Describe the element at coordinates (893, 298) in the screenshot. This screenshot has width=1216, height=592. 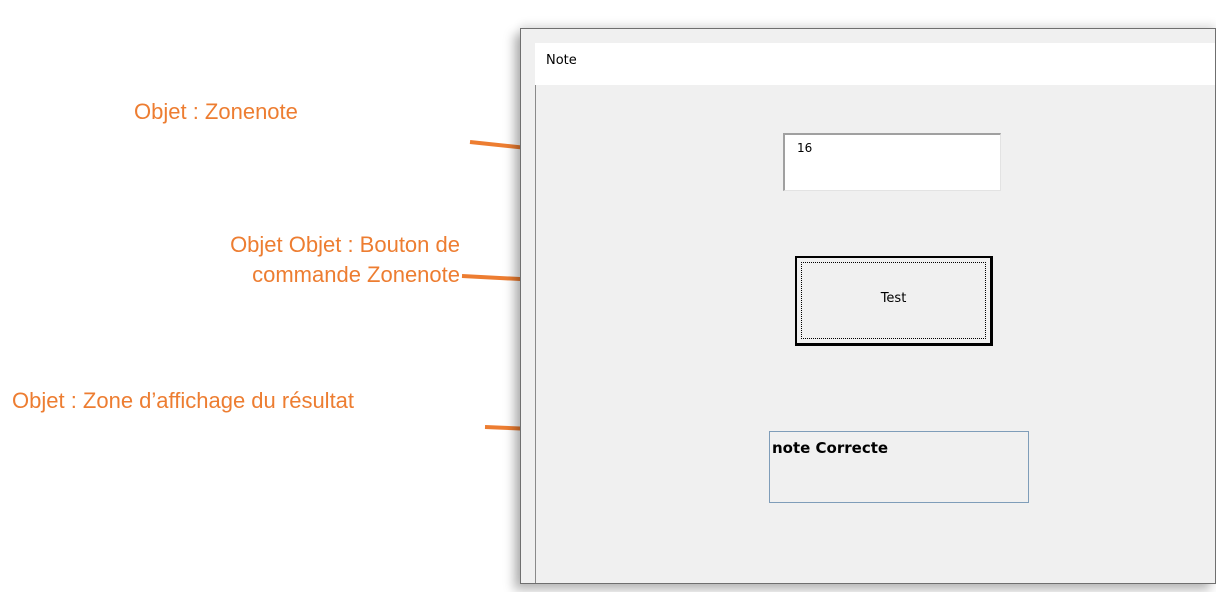
I see `test-button-label: Test` at that location.